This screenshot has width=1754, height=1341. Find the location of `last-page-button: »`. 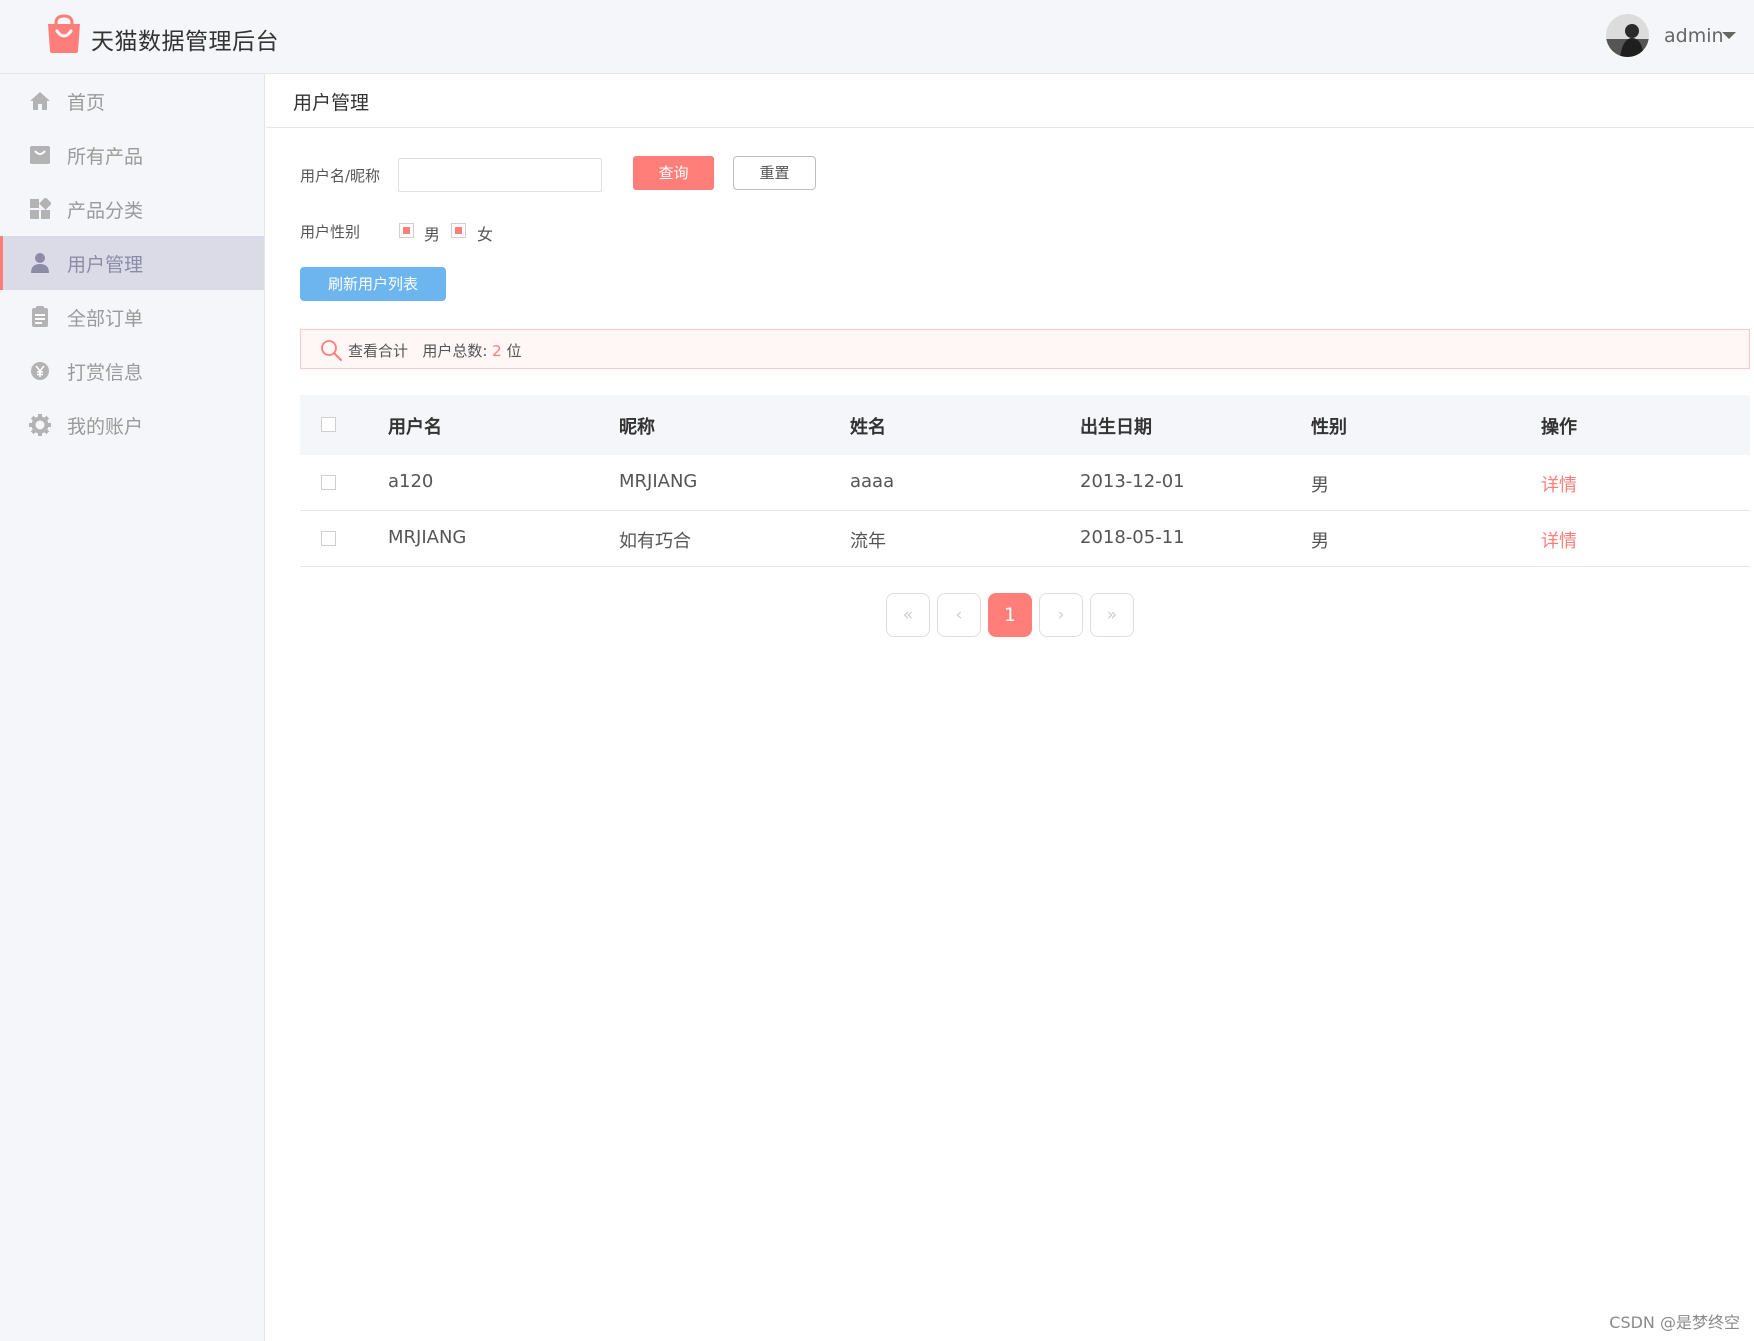

last-page-button: » is located at coordinates (1112, 615).